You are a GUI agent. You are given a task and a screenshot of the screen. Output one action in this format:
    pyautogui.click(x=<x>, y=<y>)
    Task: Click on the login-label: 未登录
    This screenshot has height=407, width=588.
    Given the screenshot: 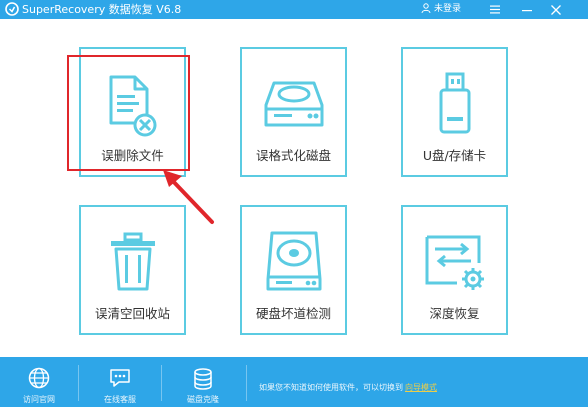 What is the action you would take?
    pyautogui.click(x=448, y=9)
    